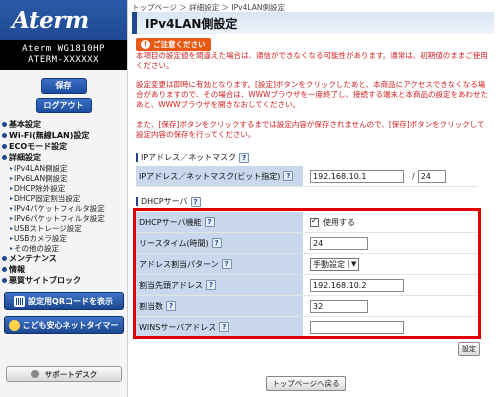 The width and height of the screenshot is (500, 397). What do you see at coordinates (20, 301) in the screenshot?
I see `qr-code-icon` at bounding box center [20, 301].